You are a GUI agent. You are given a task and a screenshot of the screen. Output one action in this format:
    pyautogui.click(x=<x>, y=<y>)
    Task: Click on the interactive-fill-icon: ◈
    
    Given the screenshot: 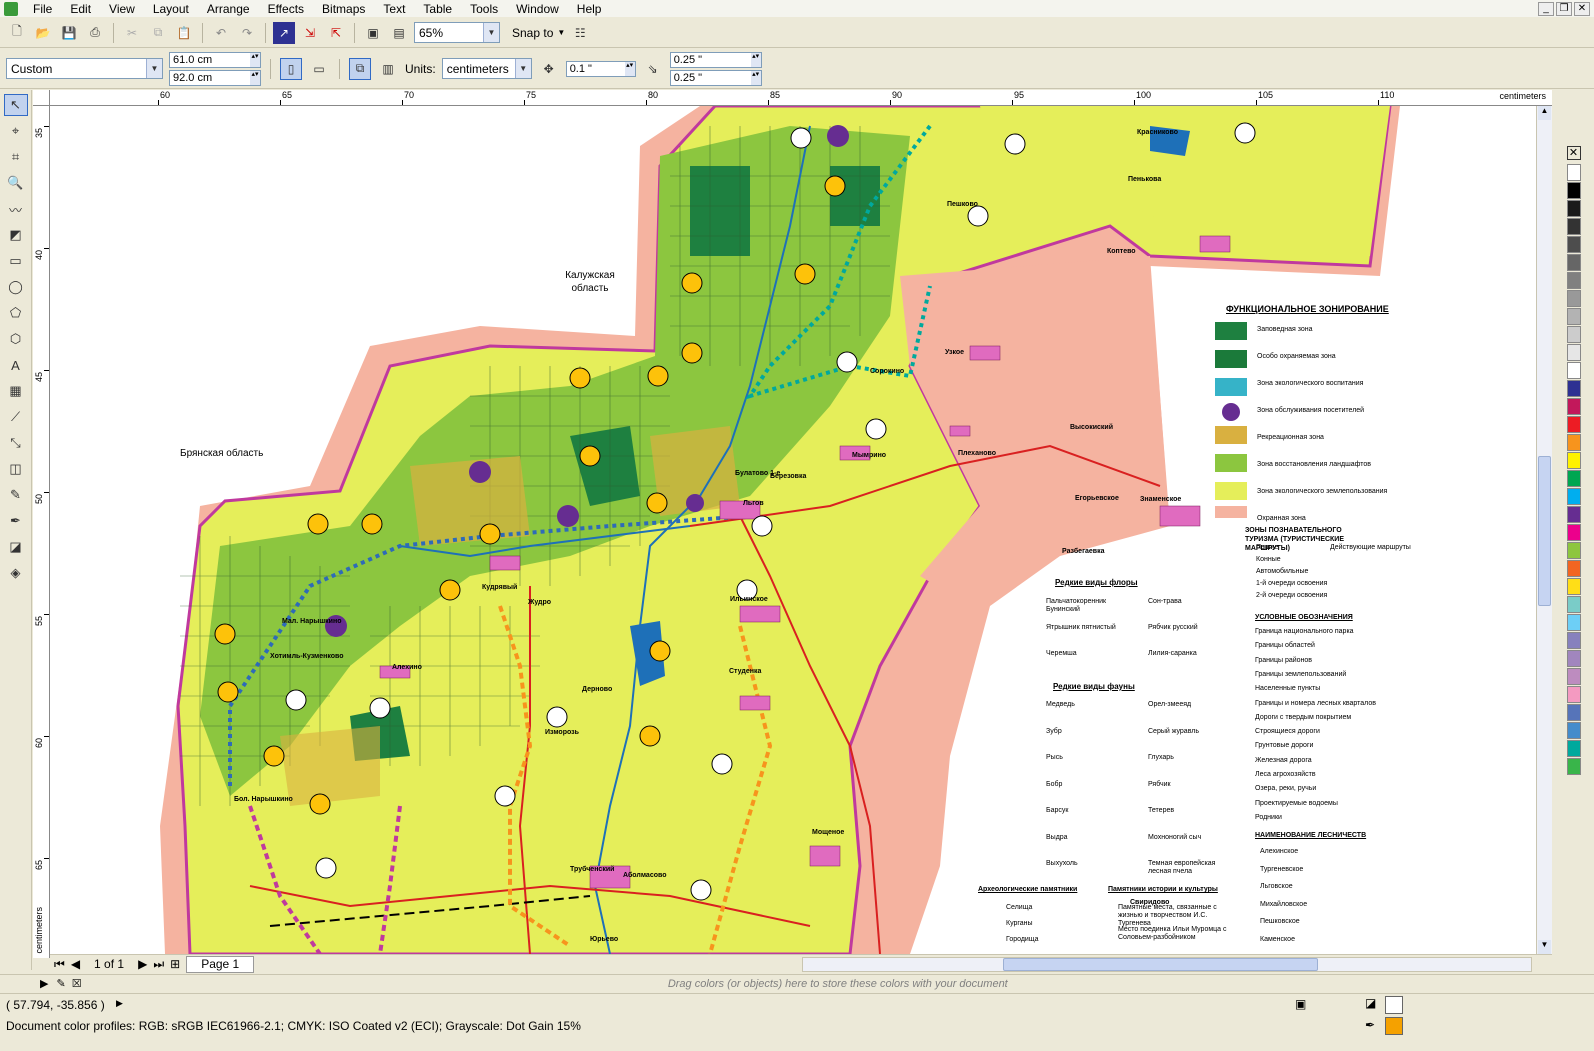 What is the action you would take?
    pyautogui.click(x=16, y=573)
    